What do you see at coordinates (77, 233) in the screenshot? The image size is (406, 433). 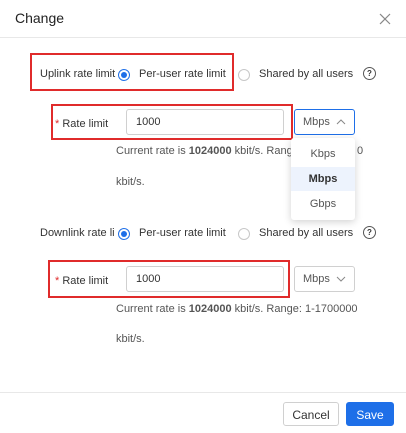 I see `downlink-rate-limit-label: Downlink rate li` at bounding box center [77, 233].